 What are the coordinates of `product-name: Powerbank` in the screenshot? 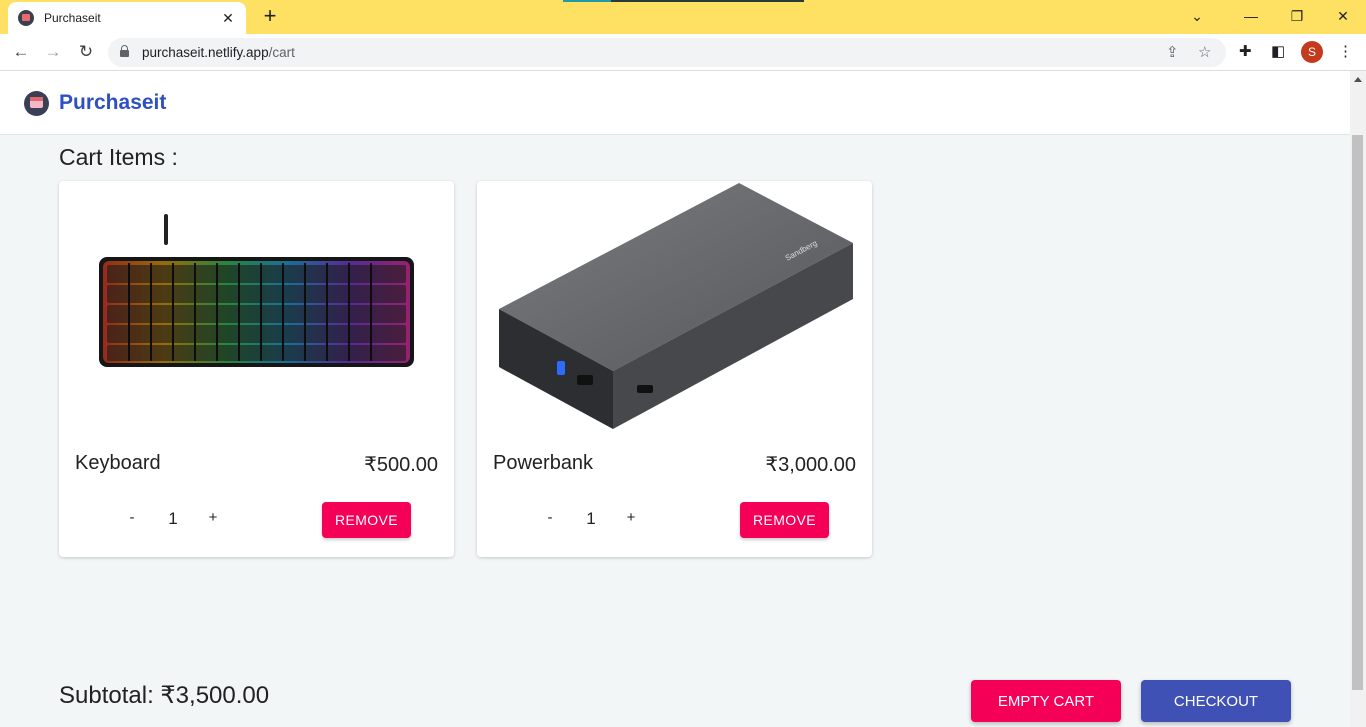 It's located at (543, 463).